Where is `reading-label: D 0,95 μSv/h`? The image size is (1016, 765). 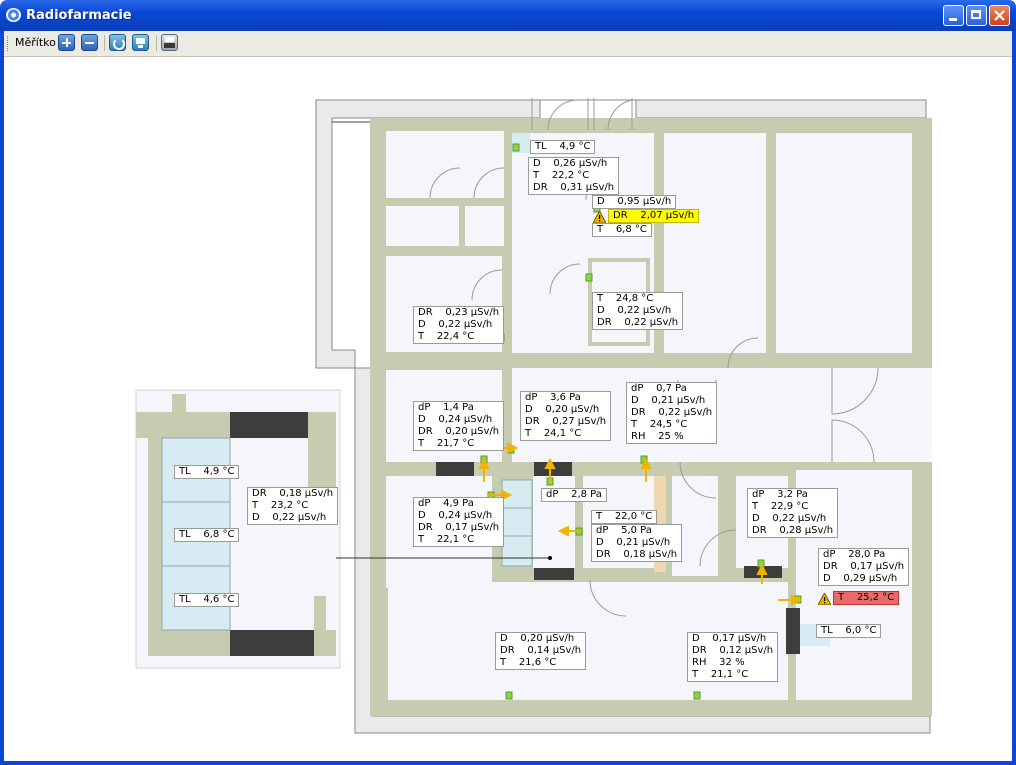 reading-label: D 0,95 μSv/h is located at coordinates (634, 202).